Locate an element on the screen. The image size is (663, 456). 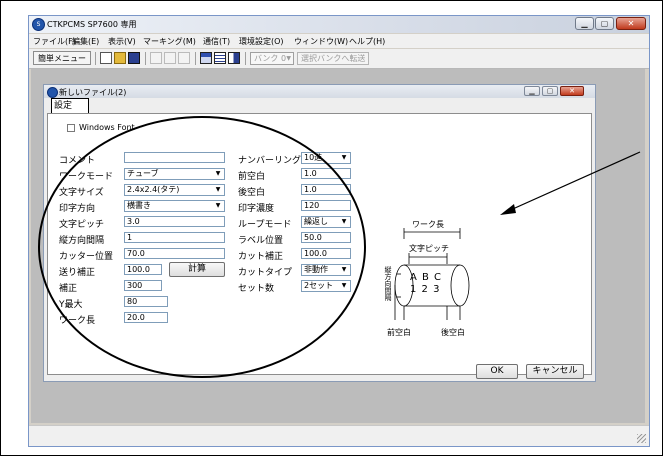
annotation-overlay is located at coordinates (570, 183).